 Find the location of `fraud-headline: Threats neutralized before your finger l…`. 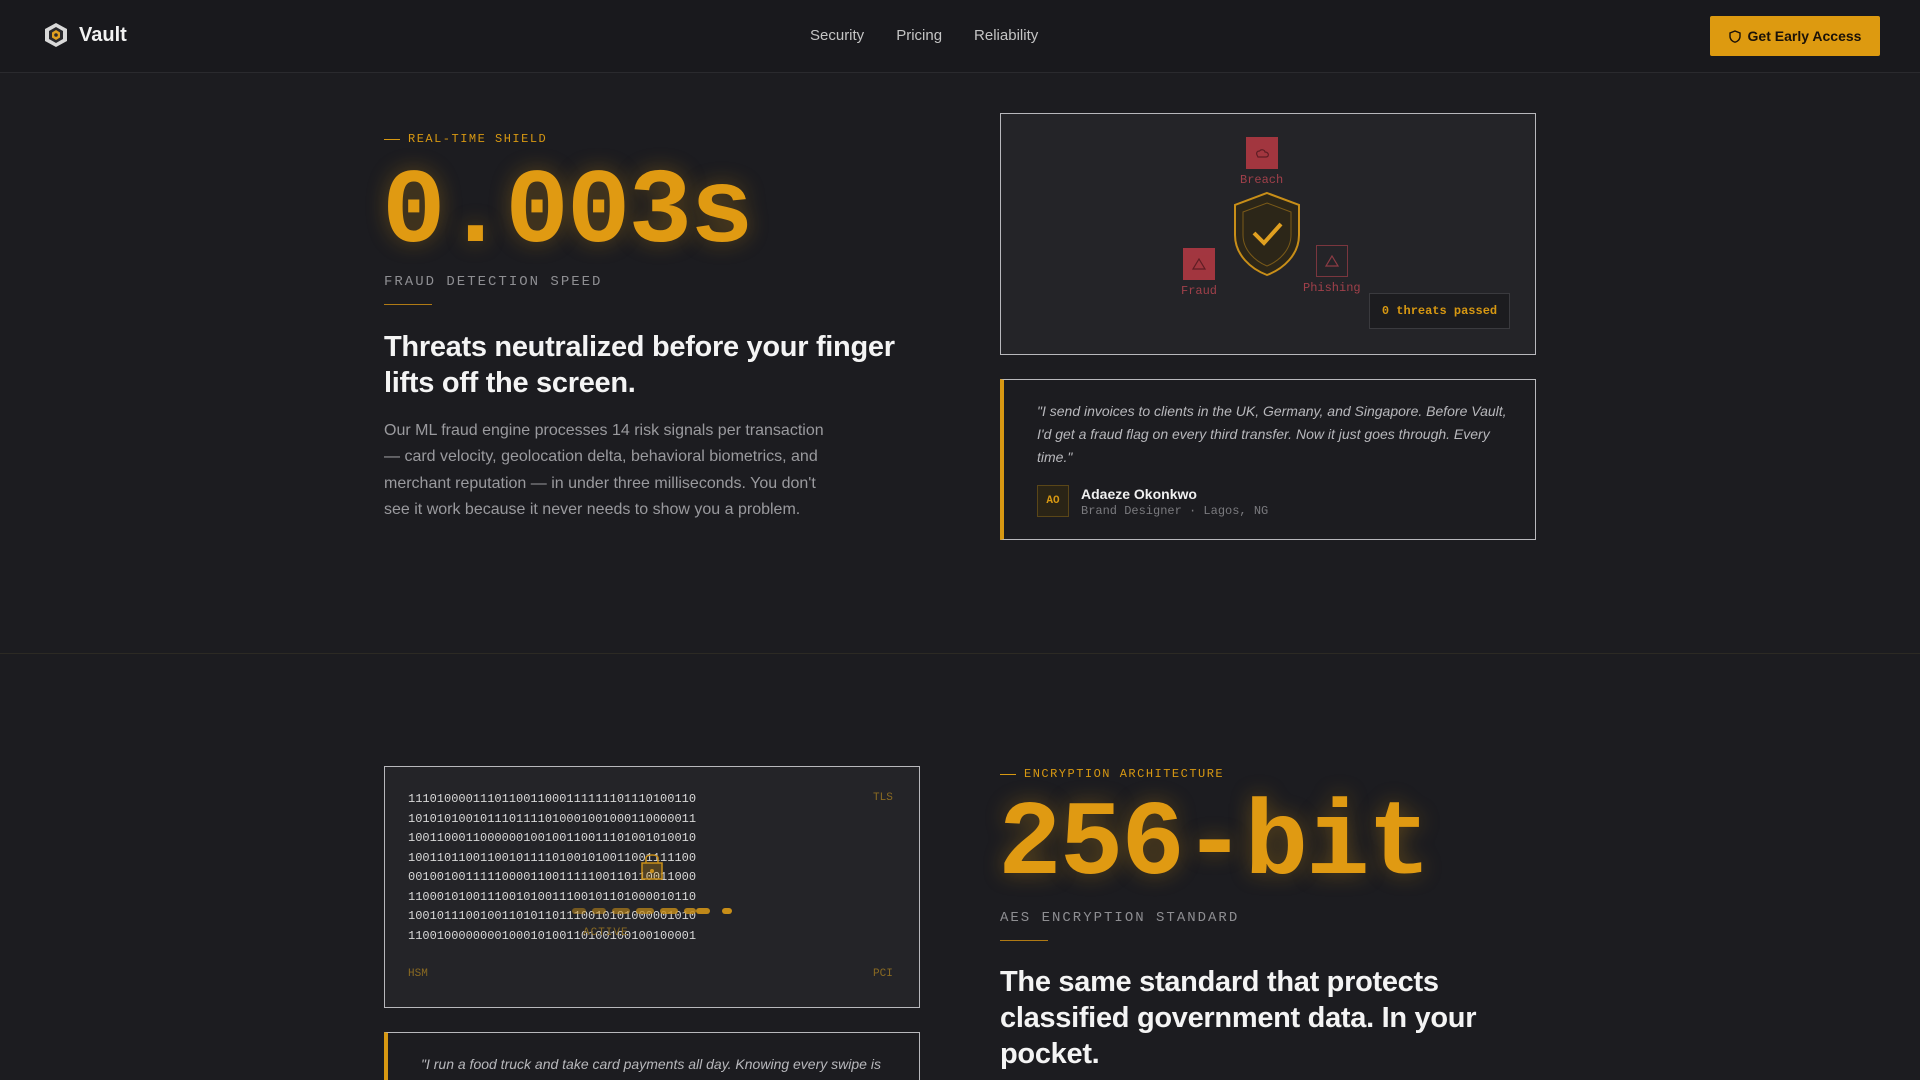

fraud-headline: Threats neutralized before your finger l… is located at coordinates (639, 365).